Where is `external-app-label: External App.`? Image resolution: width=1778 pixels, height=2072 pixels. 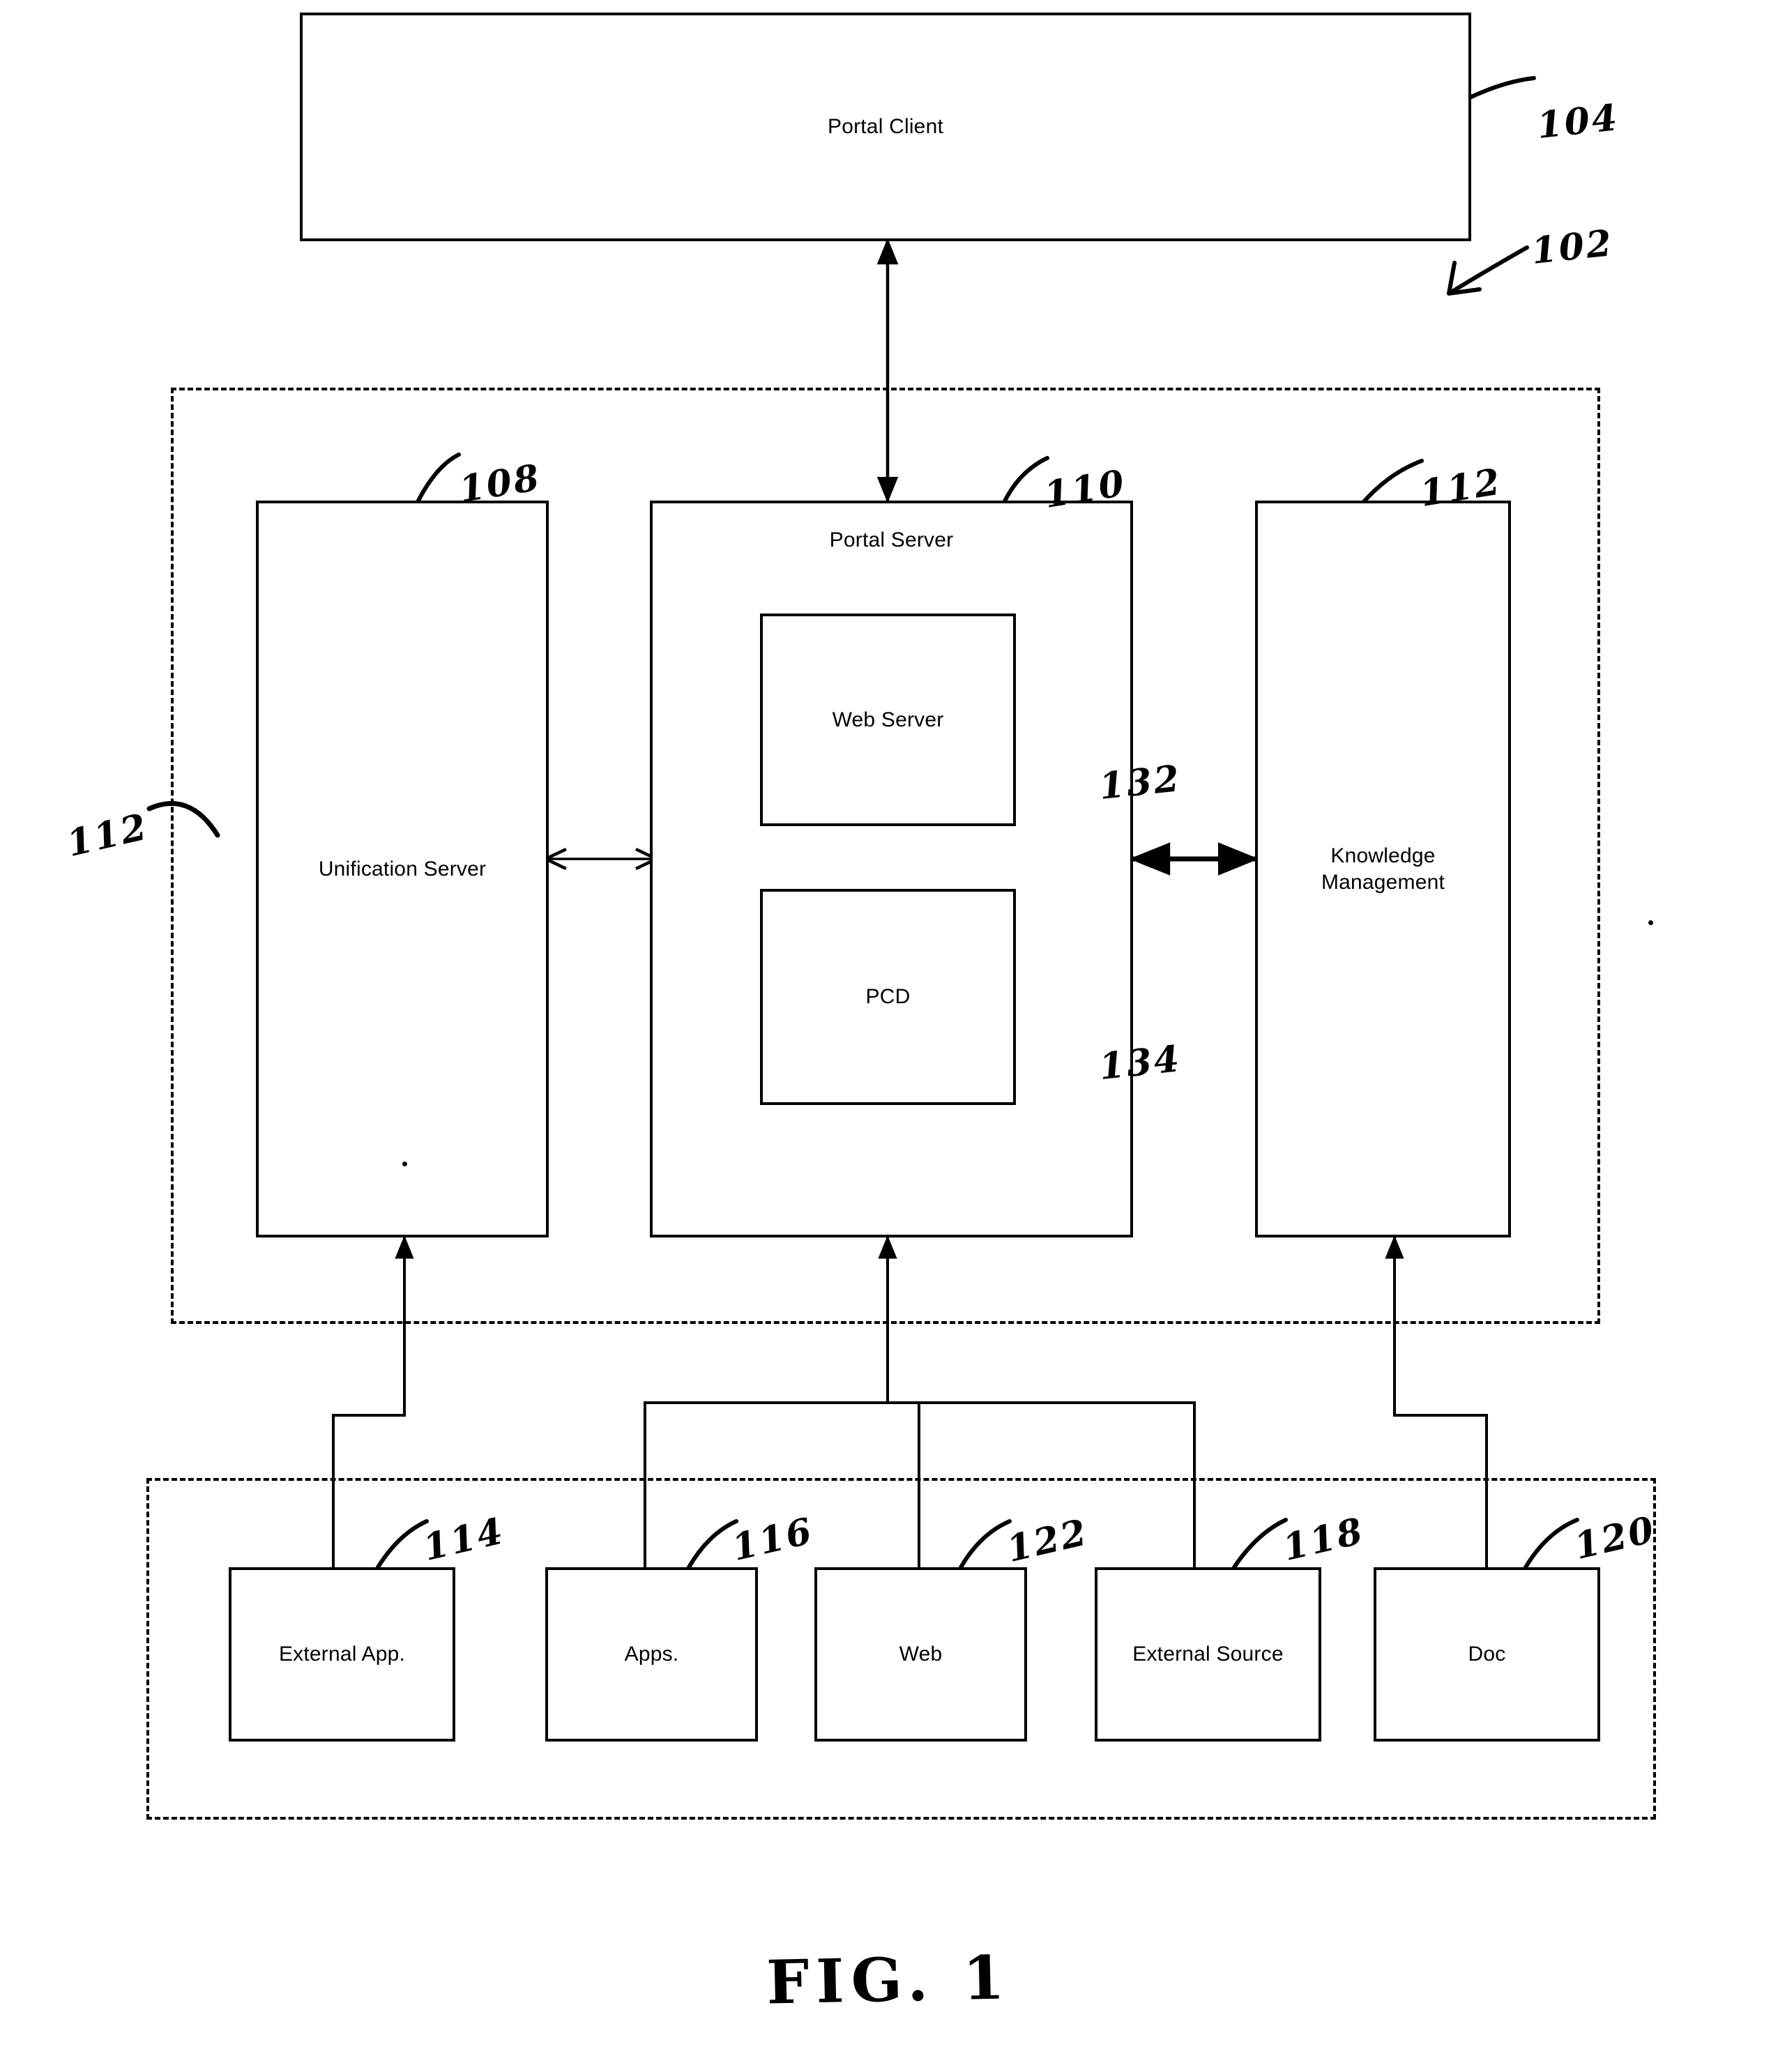
external-app-label: External App. is located at coordinates (342, 1654).